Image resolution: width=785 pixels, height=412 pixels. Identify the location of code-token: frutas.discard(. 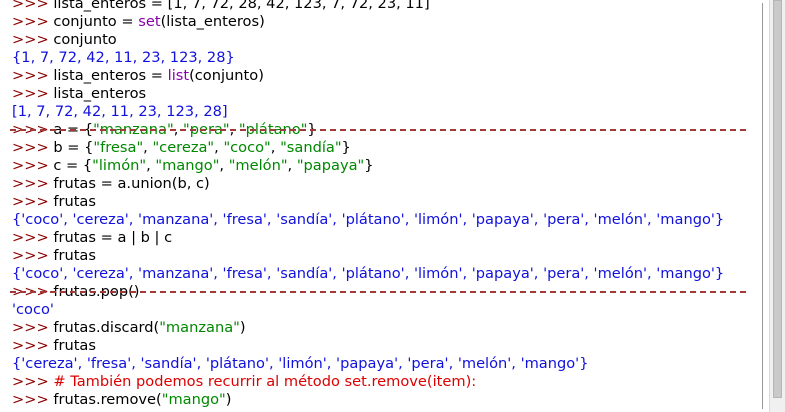
(104, 327).